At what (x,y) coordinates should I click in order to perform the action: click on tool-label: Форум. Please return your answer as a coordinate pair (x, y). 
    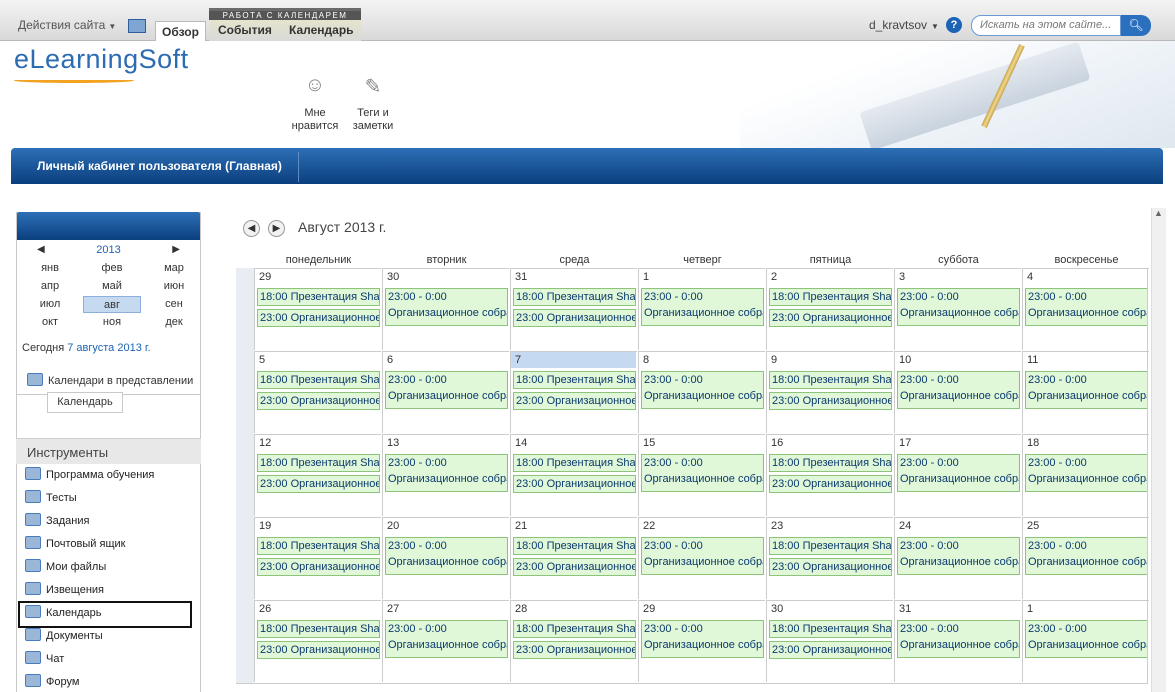
    Looking at the image, I should click on (63, 682).